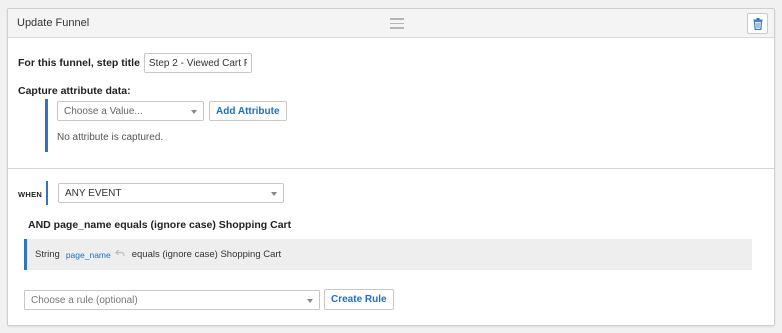  I want to click on step-title-input, so click(197, 63).